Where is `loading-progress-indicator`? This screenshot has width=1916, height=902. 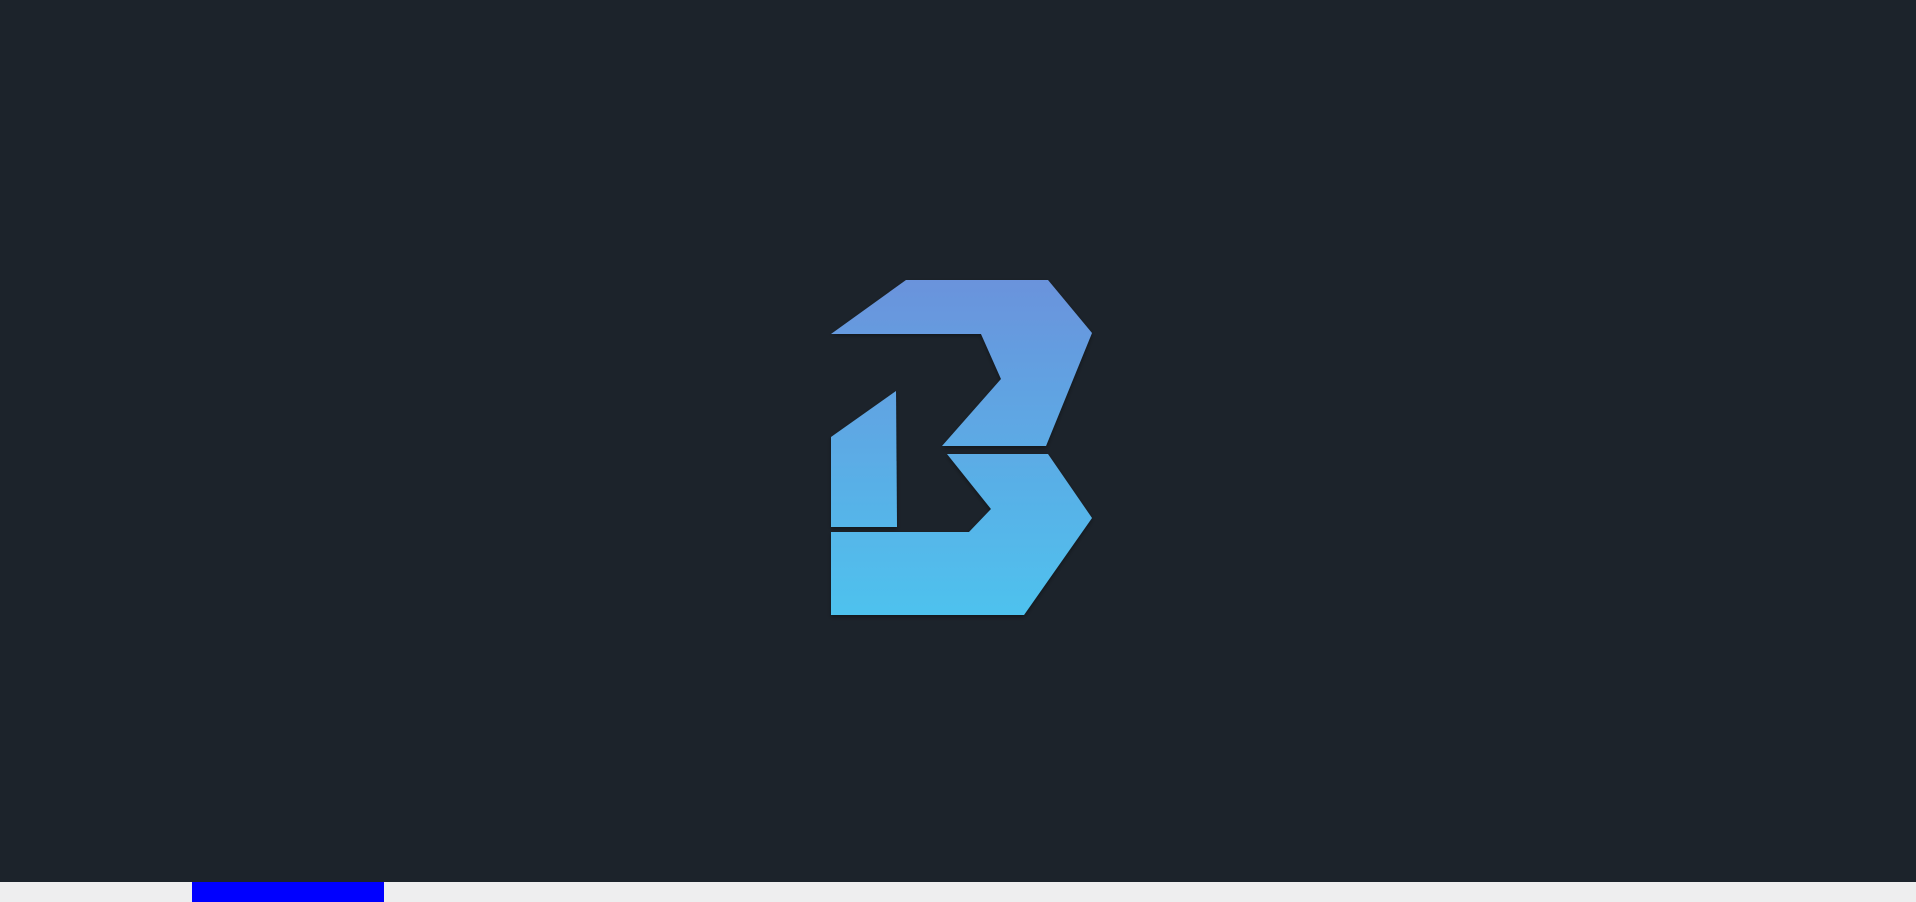
loading-progress-indicator is located at coordinates (288, 892).